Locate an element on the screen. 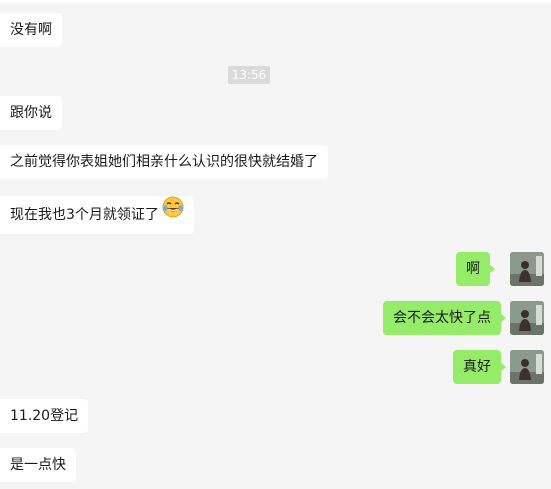 Image resolution: width=551 pixels, height=489 pixels. message-bubble: 没有啊 is located at coordinates (31, 30).